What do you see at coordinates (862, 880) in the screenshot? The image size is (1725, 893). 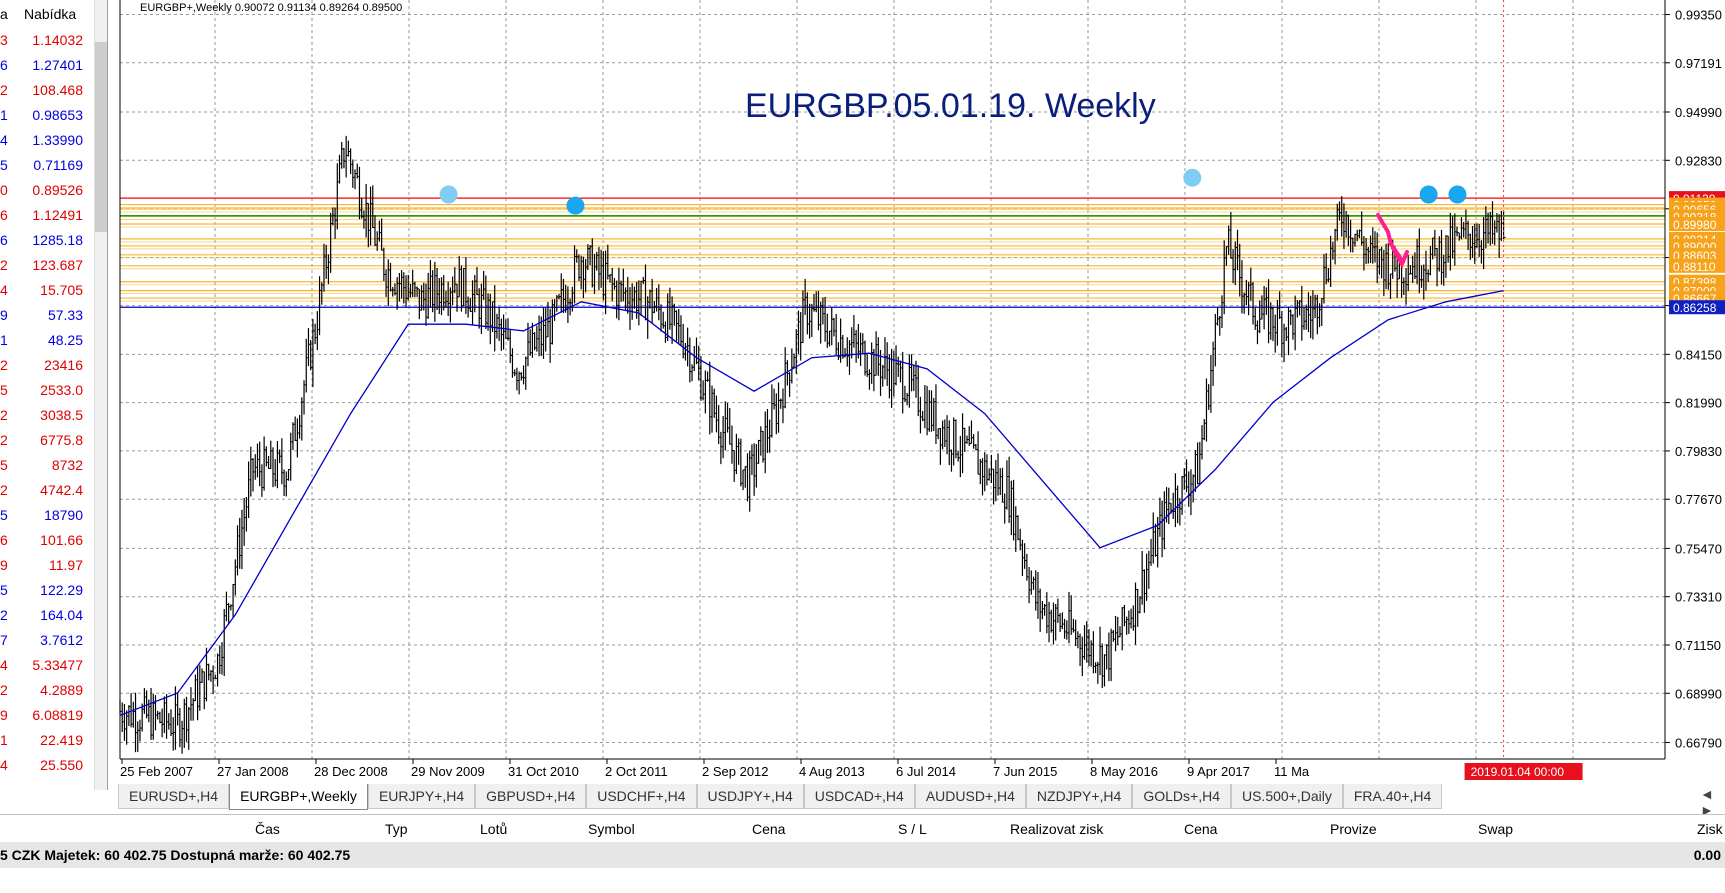 I see `status-area` at bounding box center [862, 880].